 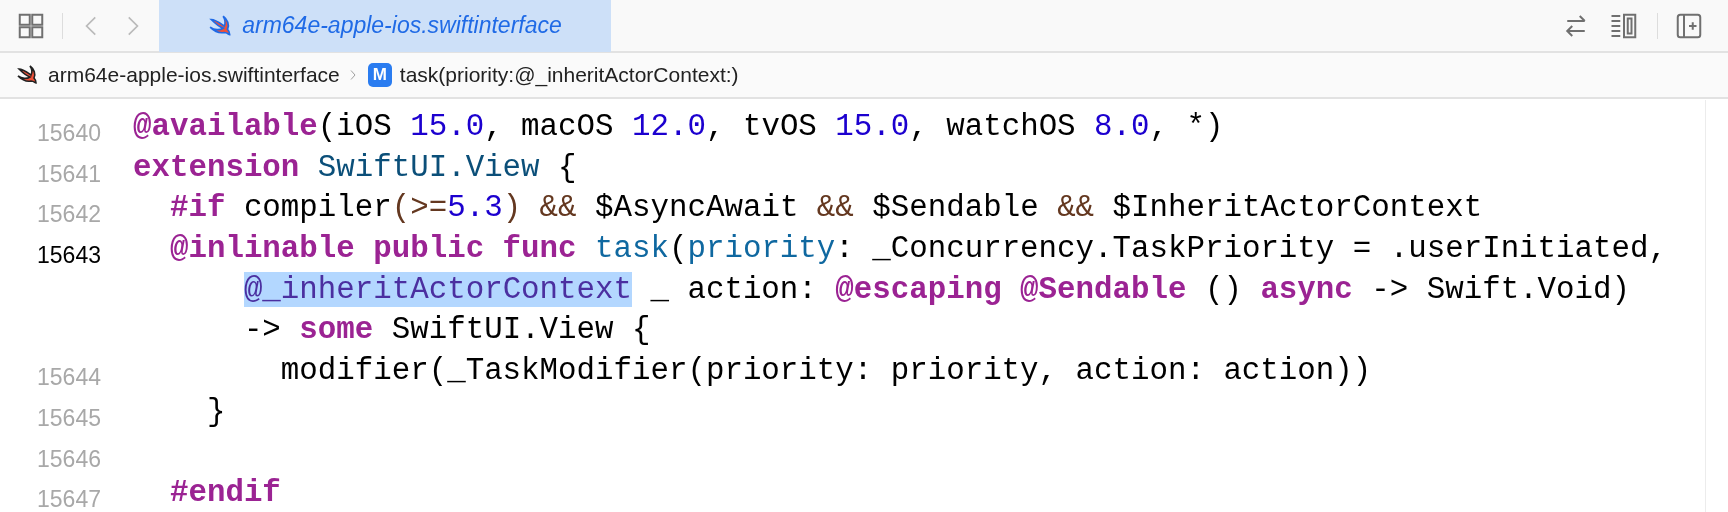 What do you see at coordinates (68, 459) in the screenshot?
I see `line-number: 15646` at bounding box center [68, 459].